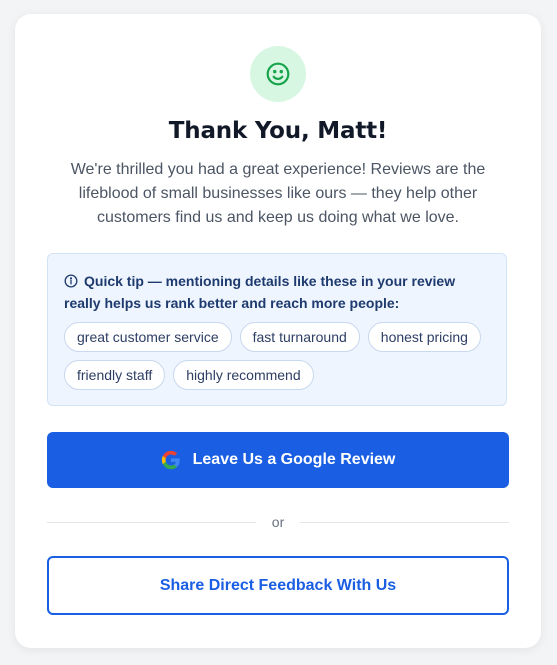  I want to click on chip-highly-recommend: highly recommend, so click(243, 375).